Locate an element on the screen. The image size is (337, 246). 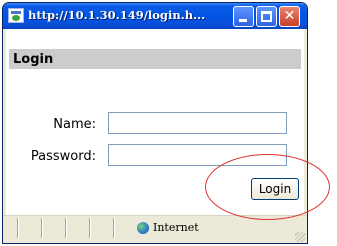
minimize-button is located at coordinates (243, 16).